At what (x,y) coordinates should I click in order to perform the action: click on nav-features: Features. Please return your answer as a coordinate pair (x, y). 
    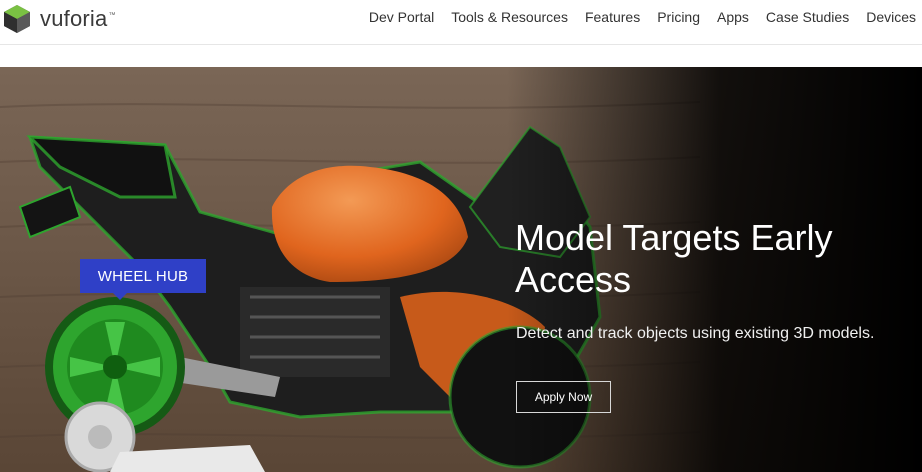
    Looking at the image, I should click on (612, 17).